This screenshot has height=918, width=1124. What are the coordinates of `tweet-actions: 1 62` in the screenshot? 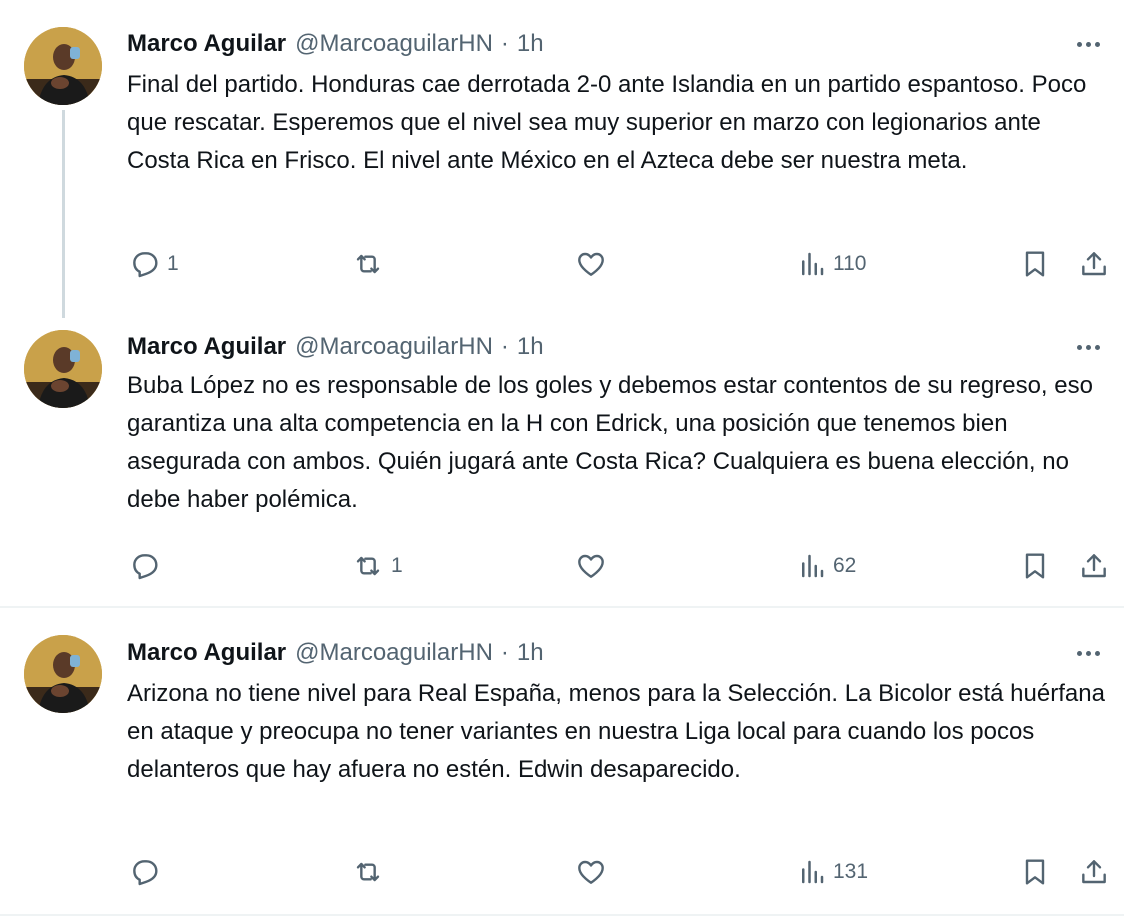 It's located at (562, 568).